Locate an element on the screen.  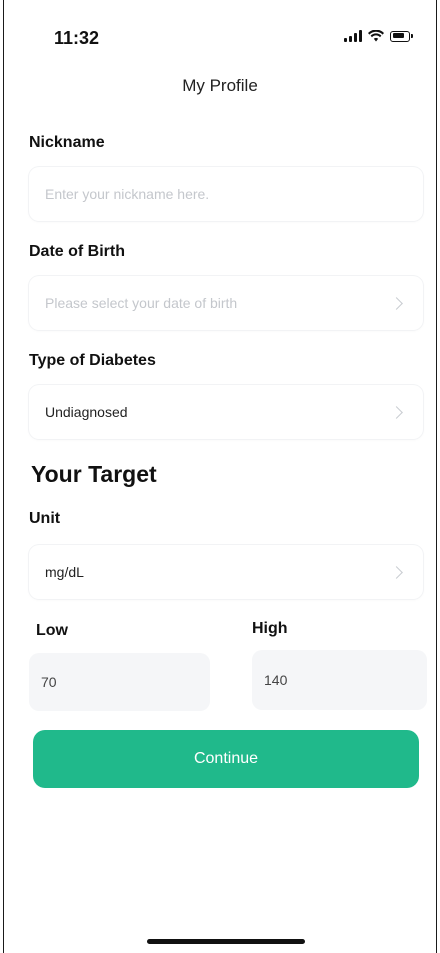
dob-selector: Please select your date of birth is located at coordinates (226, 303).